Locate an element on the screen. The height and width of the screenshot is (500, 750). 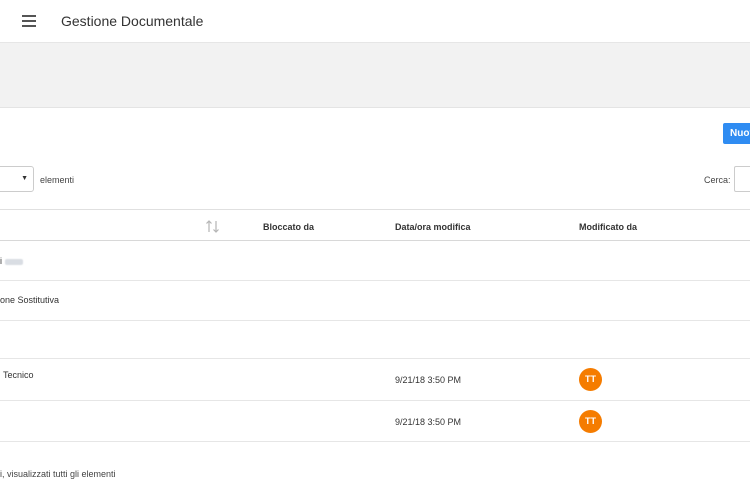
column-header-locked-by: Bloccato da is located at coordinates (288, 227).